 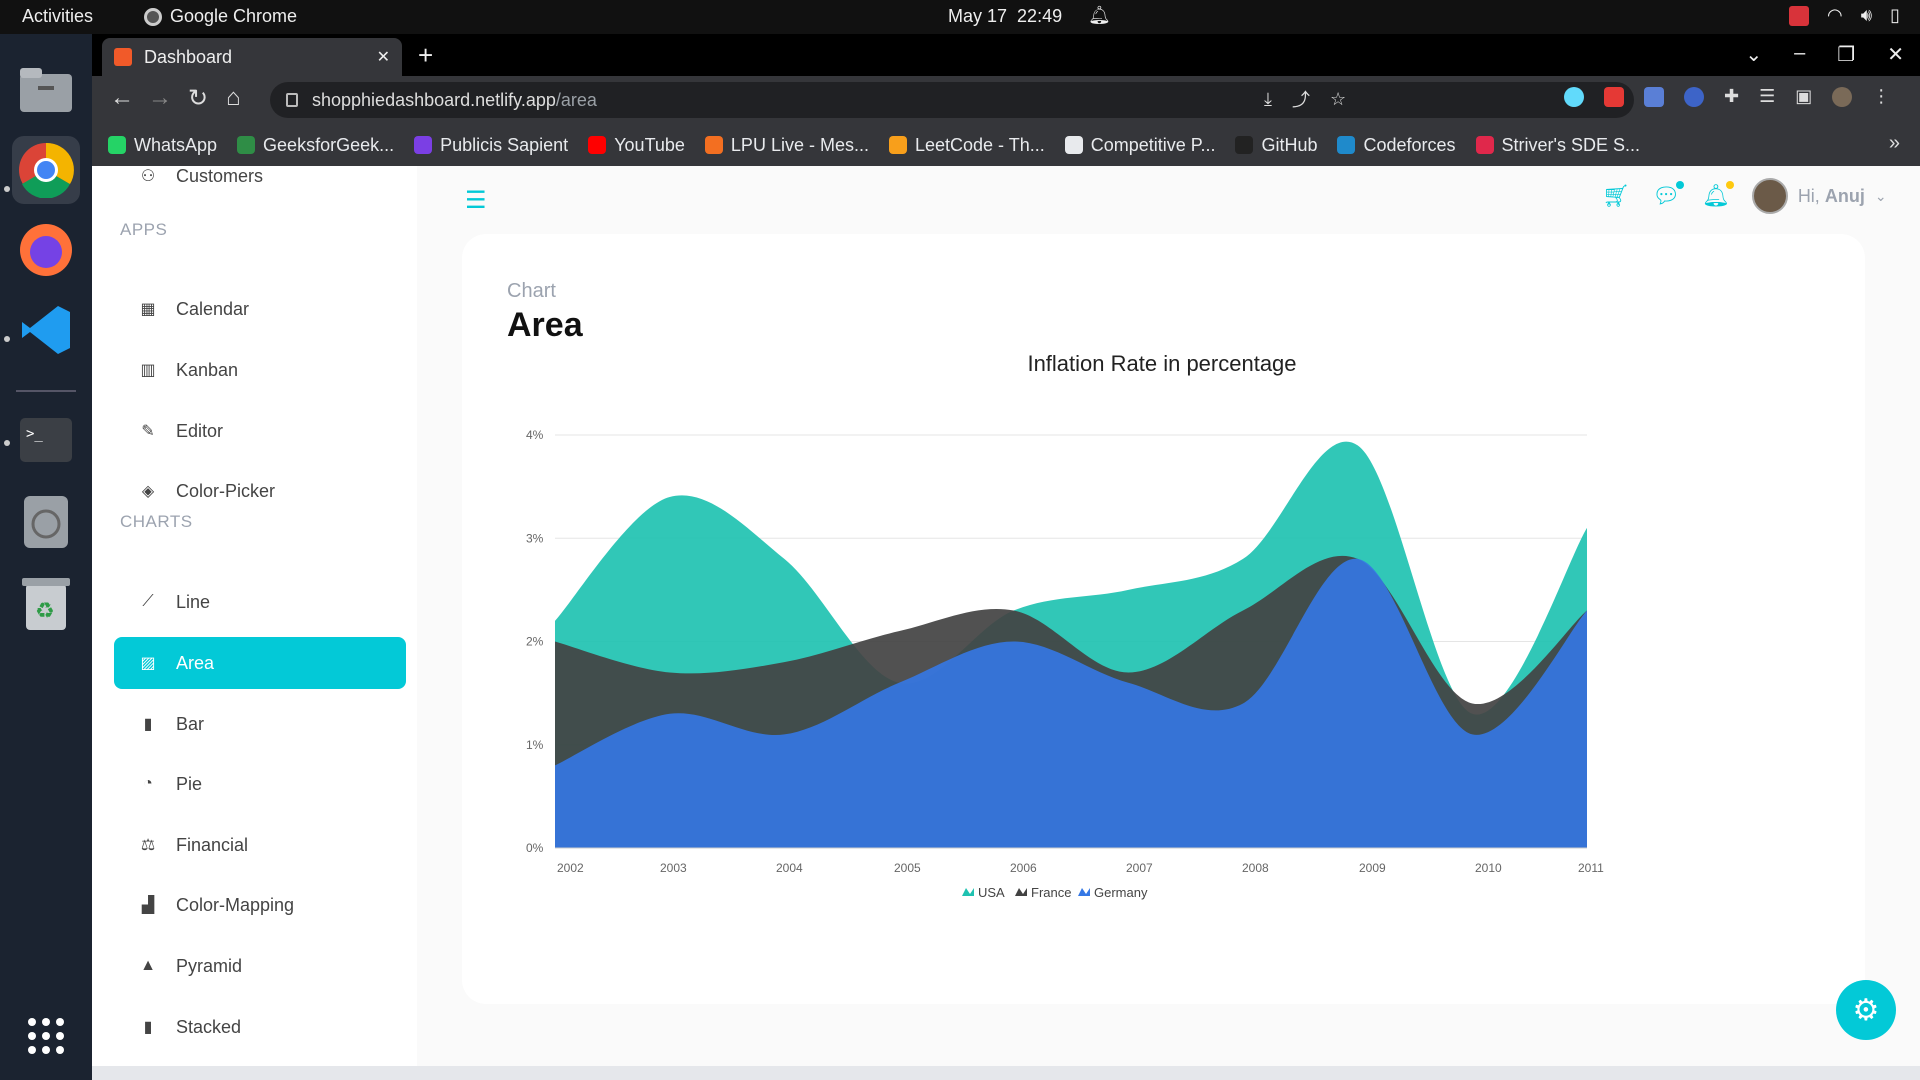 What do you see at coordinates (260, 309) in the screenshot?
I see `sidebar-item-calendar: ▦ Calendar` at bounding box center [260, 309].